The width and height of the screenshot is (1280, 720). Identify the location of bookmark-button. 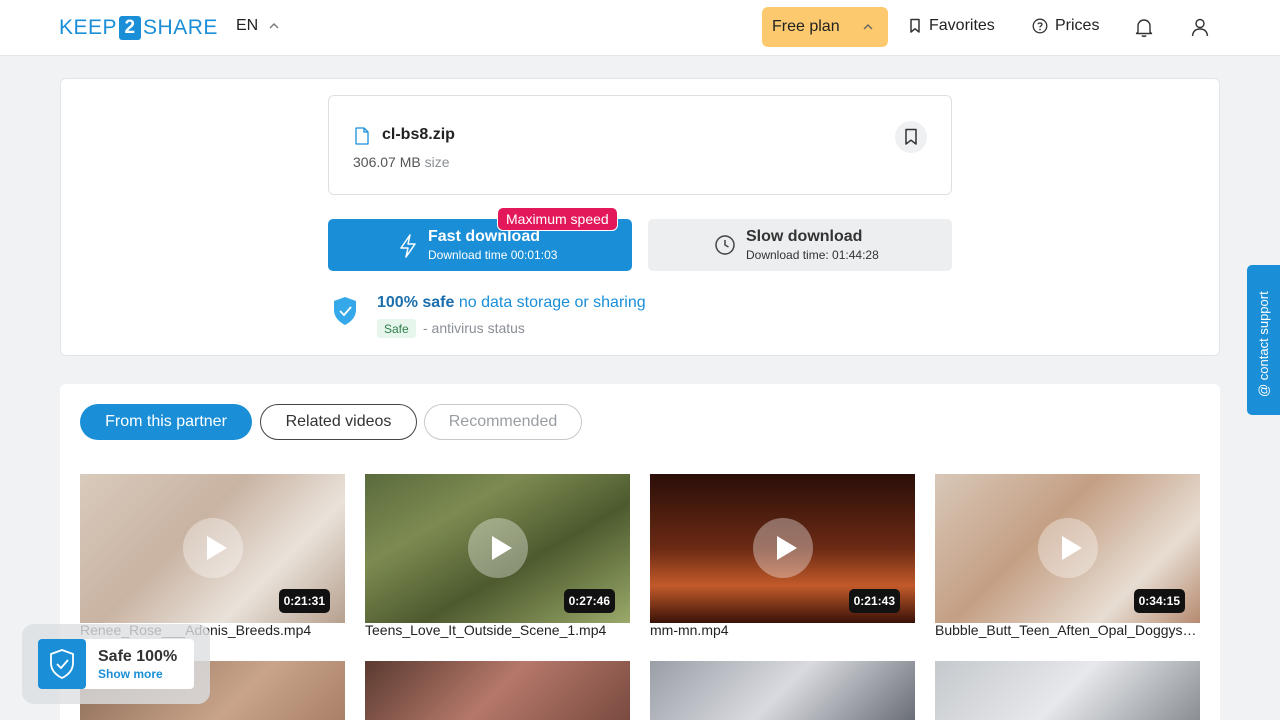
(911, 137).